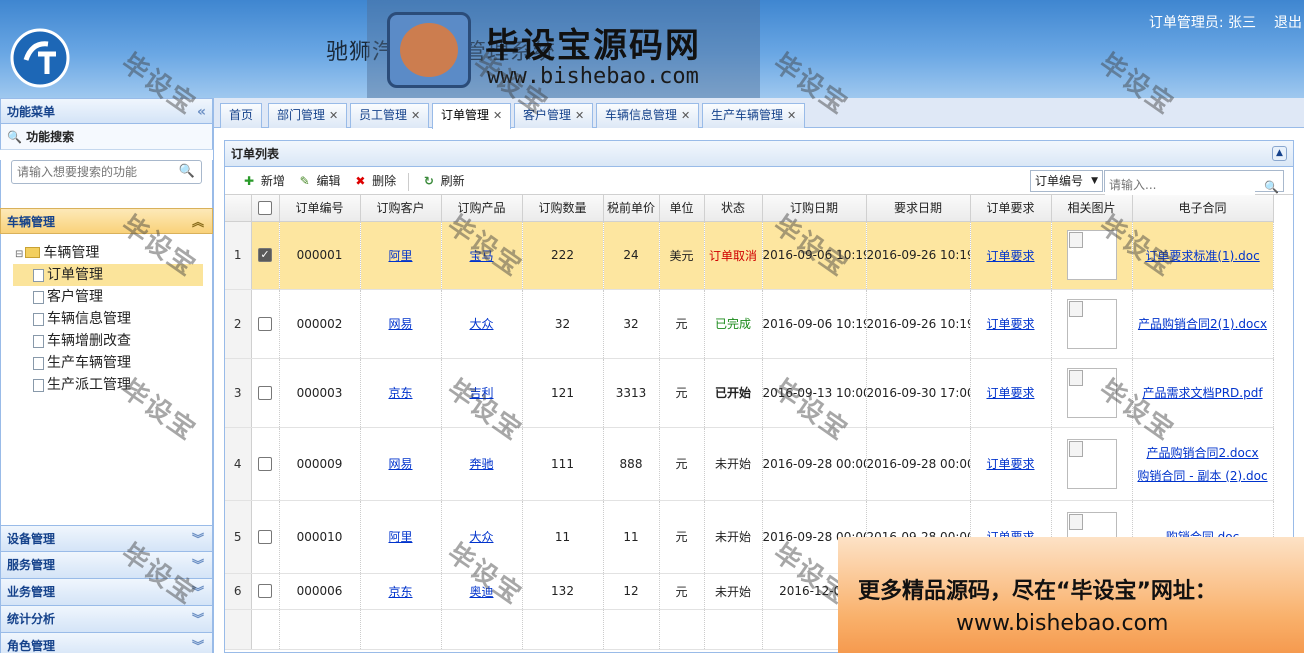 Image resolution: width=1304 pixels, height=653 pixels. What do you see at coordinates (554, 115) in the screenshot?
I see `tab-customer: 客户管理 ✕` at bounding box center [554, 115].